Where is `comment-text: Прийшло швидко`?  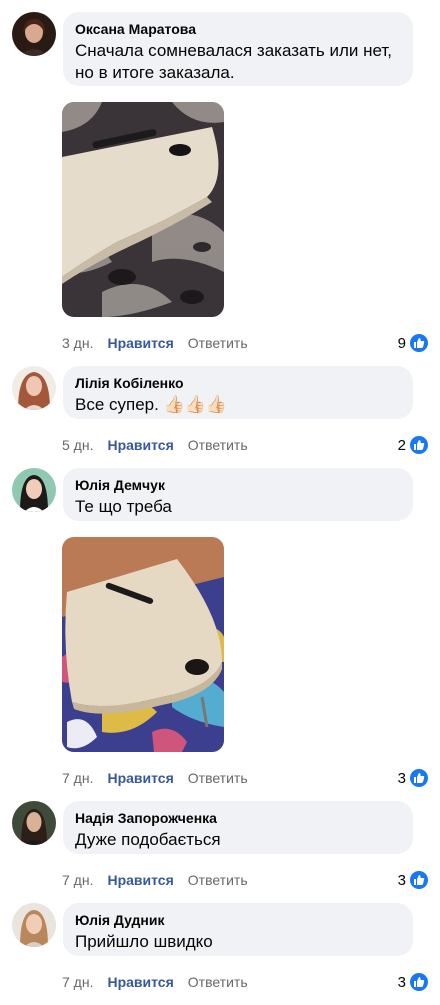
comment-text: Прийшло швидко is located at coordinates (144, 941).